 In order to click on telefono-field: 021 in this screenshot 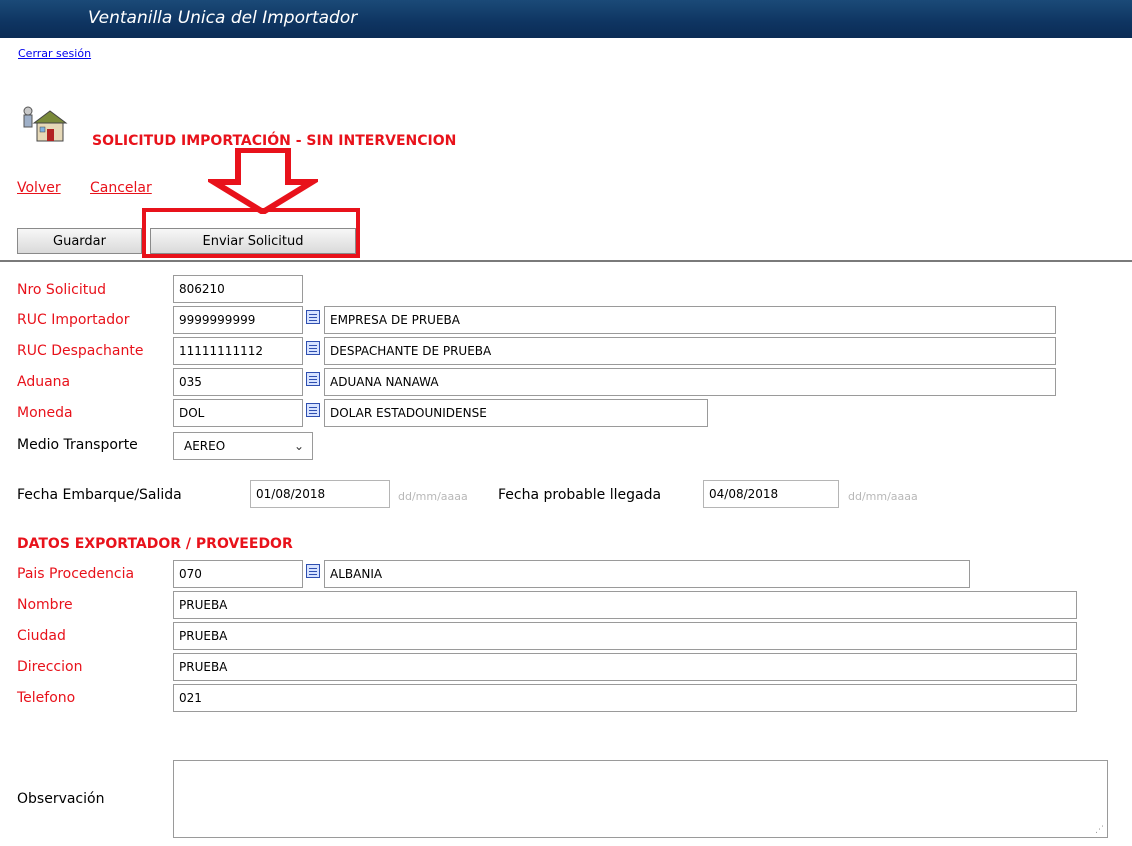, I will do `click(625, 698)`.